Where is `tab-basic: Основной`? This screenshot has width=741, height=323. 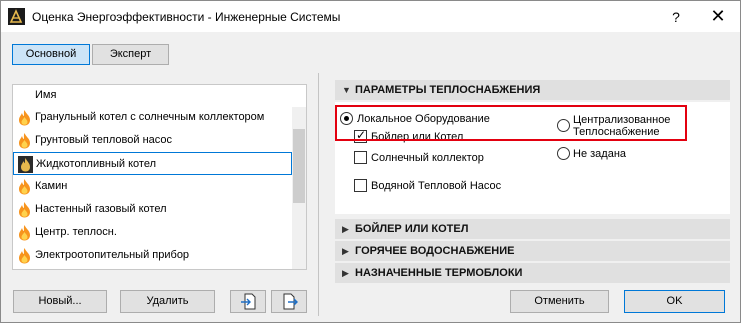
tab-basic: Основной is located at coordinates (51, 54).